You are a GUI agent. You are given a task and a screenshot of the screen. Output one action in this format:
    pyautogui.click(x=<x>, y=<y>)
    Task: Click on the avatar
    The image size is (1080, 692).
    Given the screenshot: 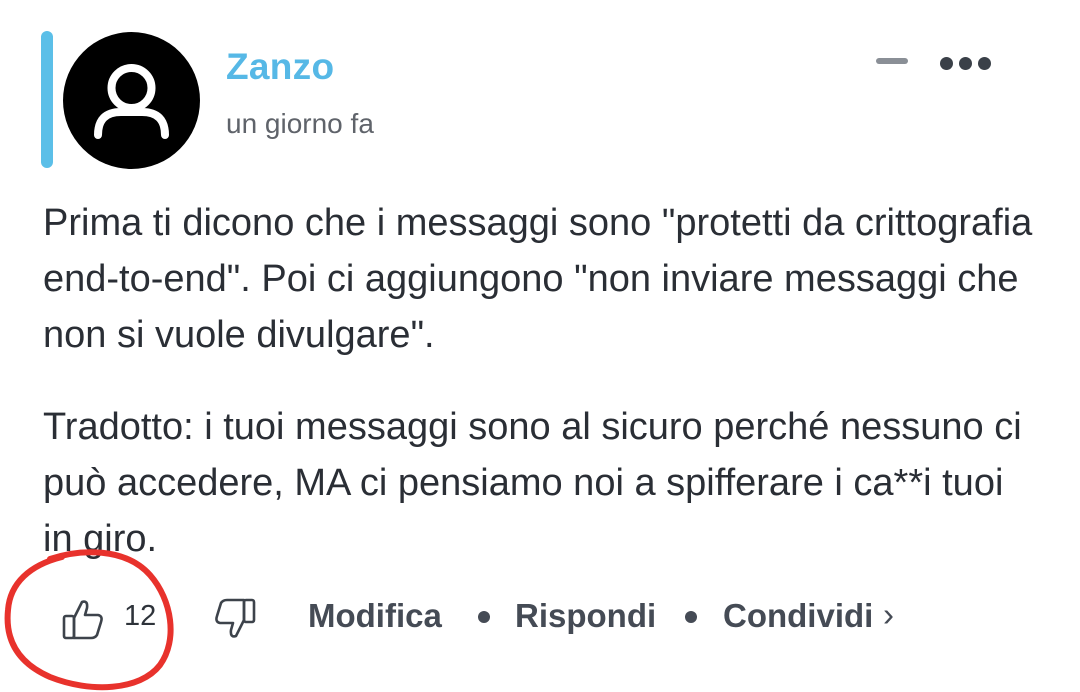 What is the action you would take?
    pyautogui.click(x=131, y=100)
    